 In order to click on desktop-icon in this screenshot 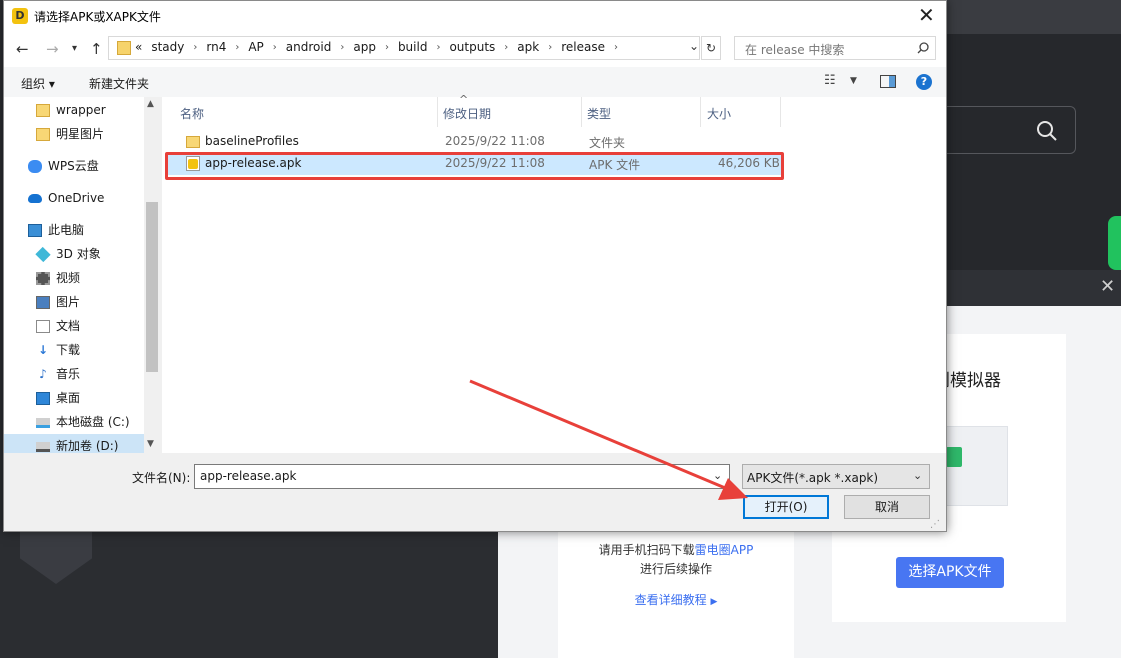, I will do `click(43, 398)`.